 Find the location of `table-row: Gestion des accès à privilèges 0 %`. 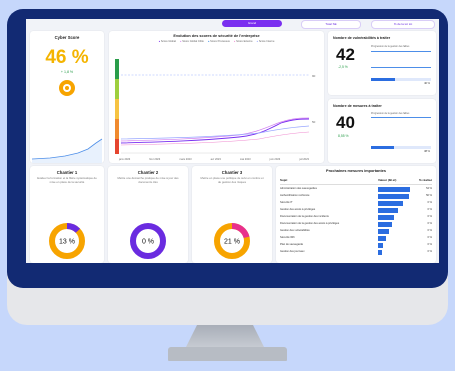

table-row: Gestion des accès à privilèges 0 % is located at coordinates (356, 210).